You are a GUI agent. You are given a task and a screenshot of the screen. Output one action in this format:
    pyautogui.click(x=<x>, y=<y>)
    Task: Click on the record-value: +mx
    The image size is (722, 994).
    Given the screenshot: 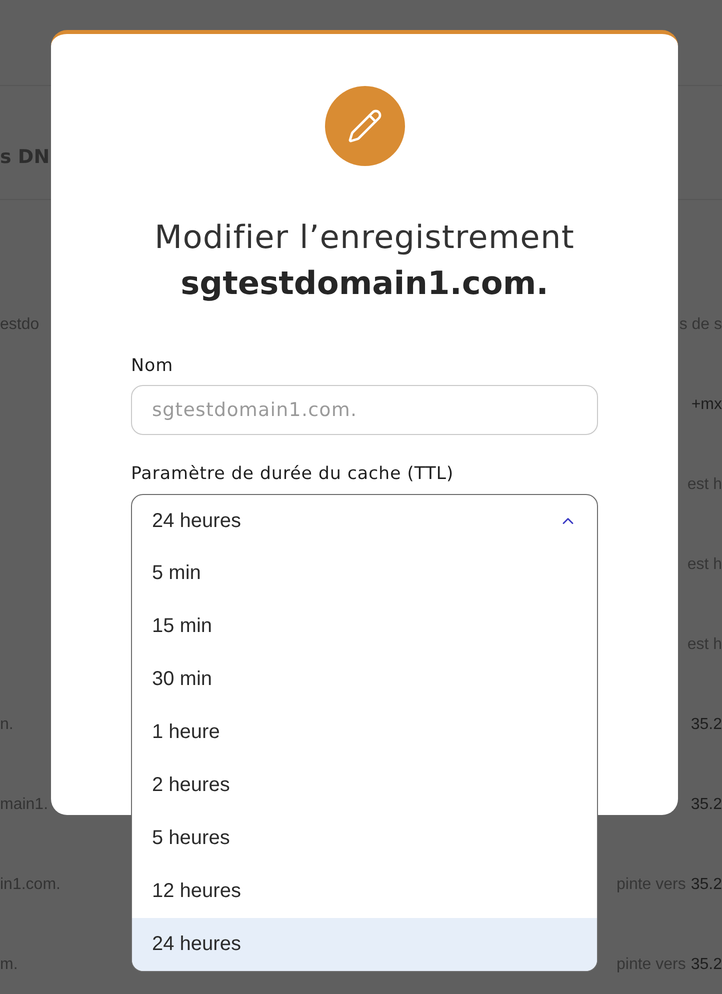 What is the action you would take?
    pyautogui.click(x=706, y=405)
    